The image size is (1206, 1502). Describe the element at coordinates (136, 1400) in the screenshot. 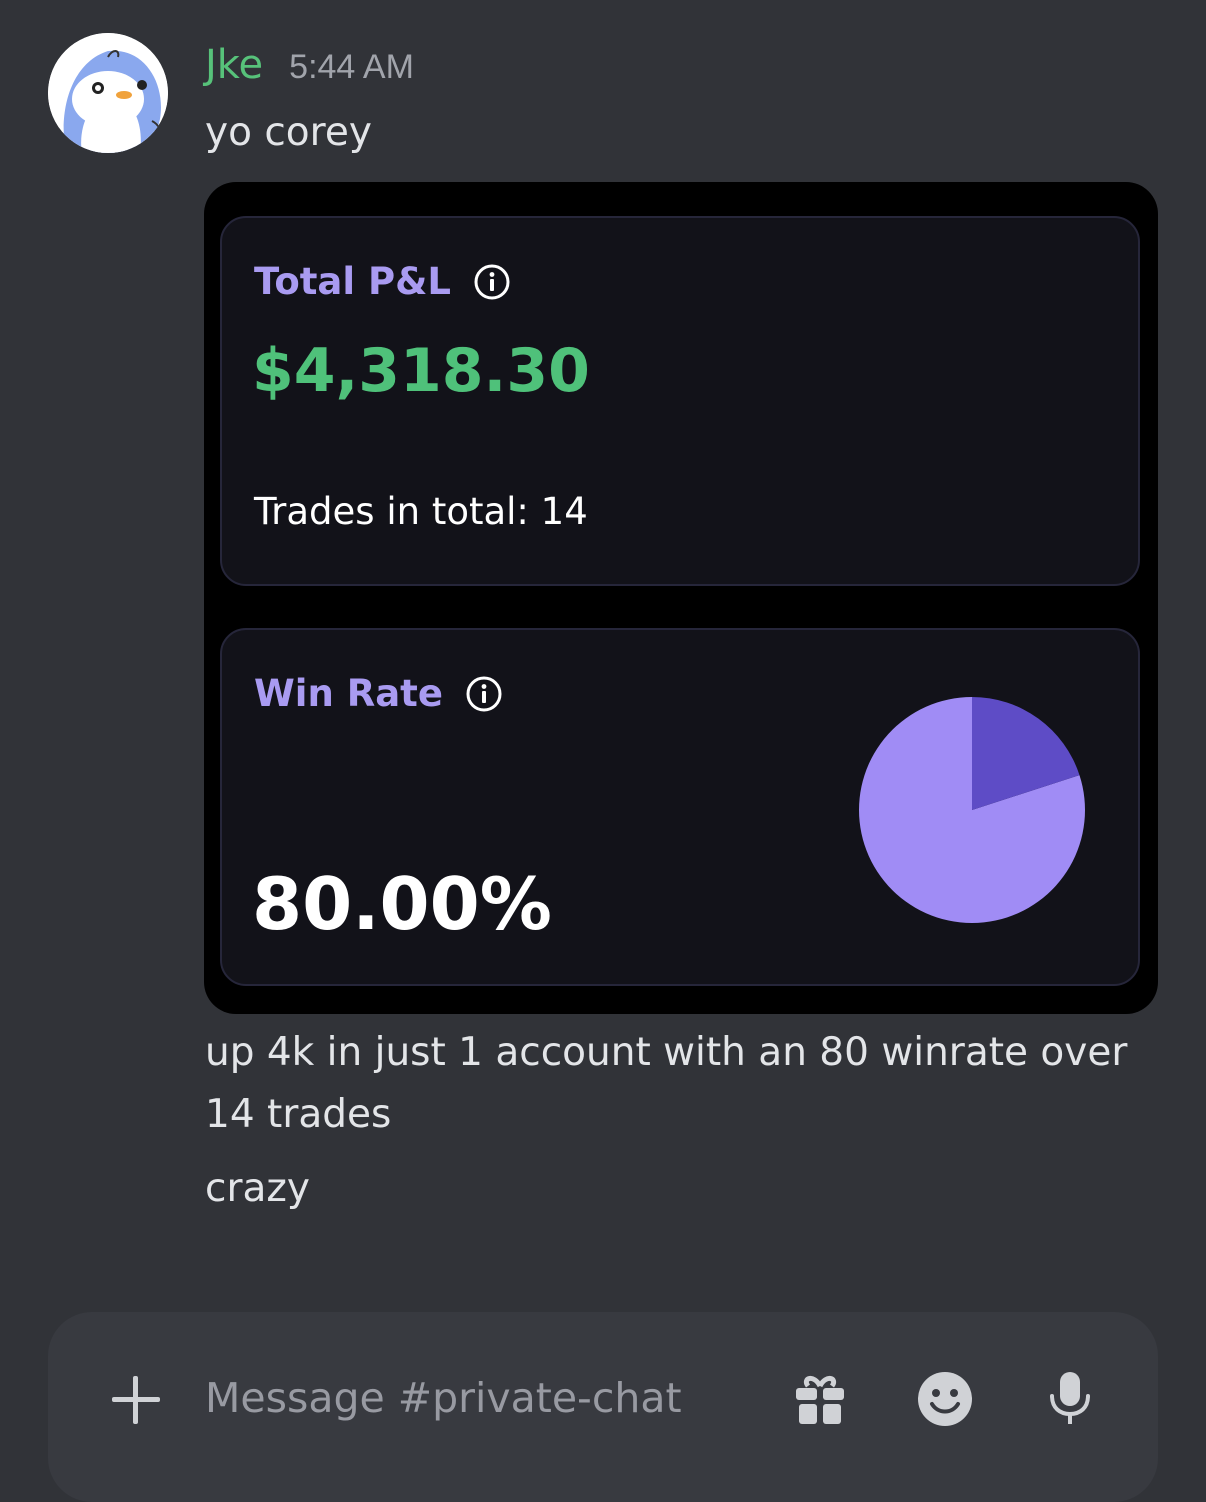

I see `plus-icon` at that location.